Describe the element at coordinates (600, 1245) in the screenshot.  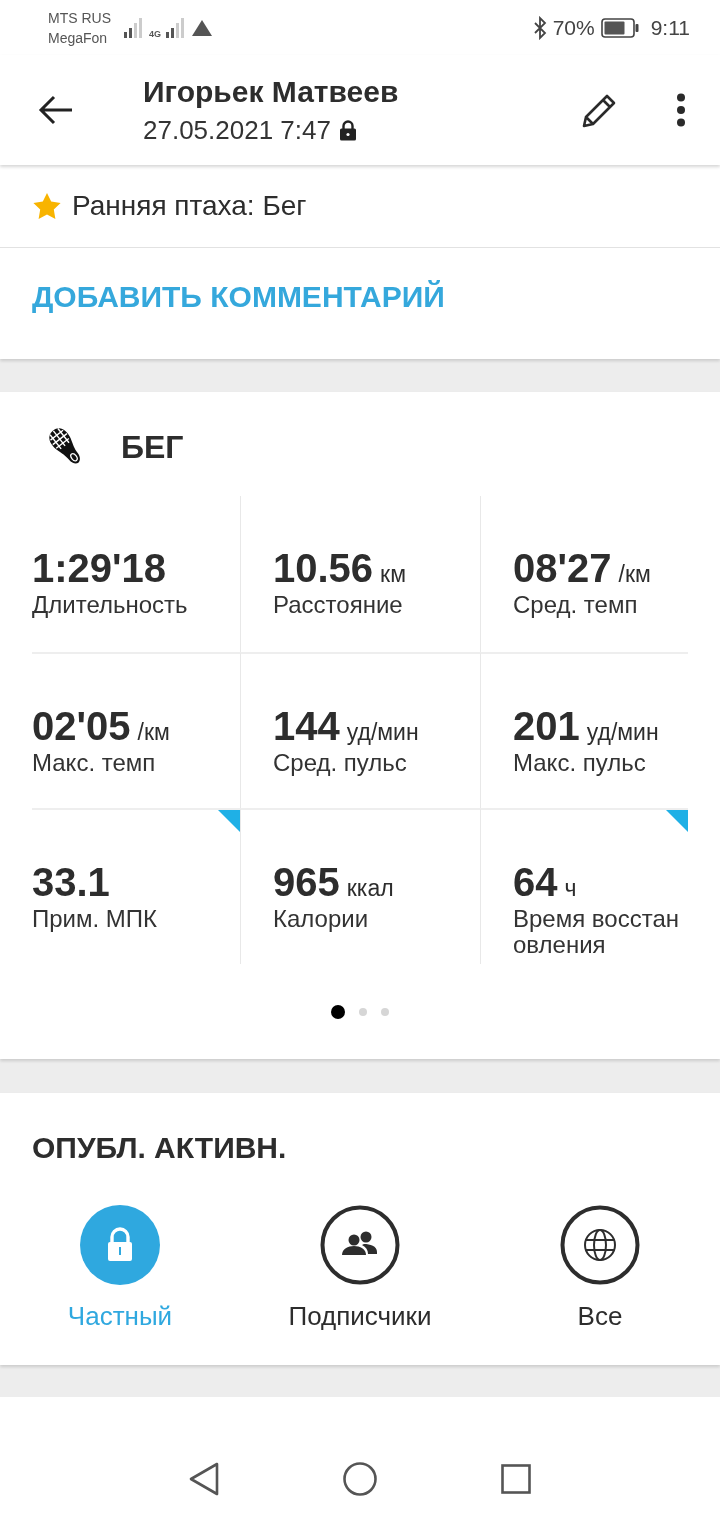
I see `globe-icon` at that location.